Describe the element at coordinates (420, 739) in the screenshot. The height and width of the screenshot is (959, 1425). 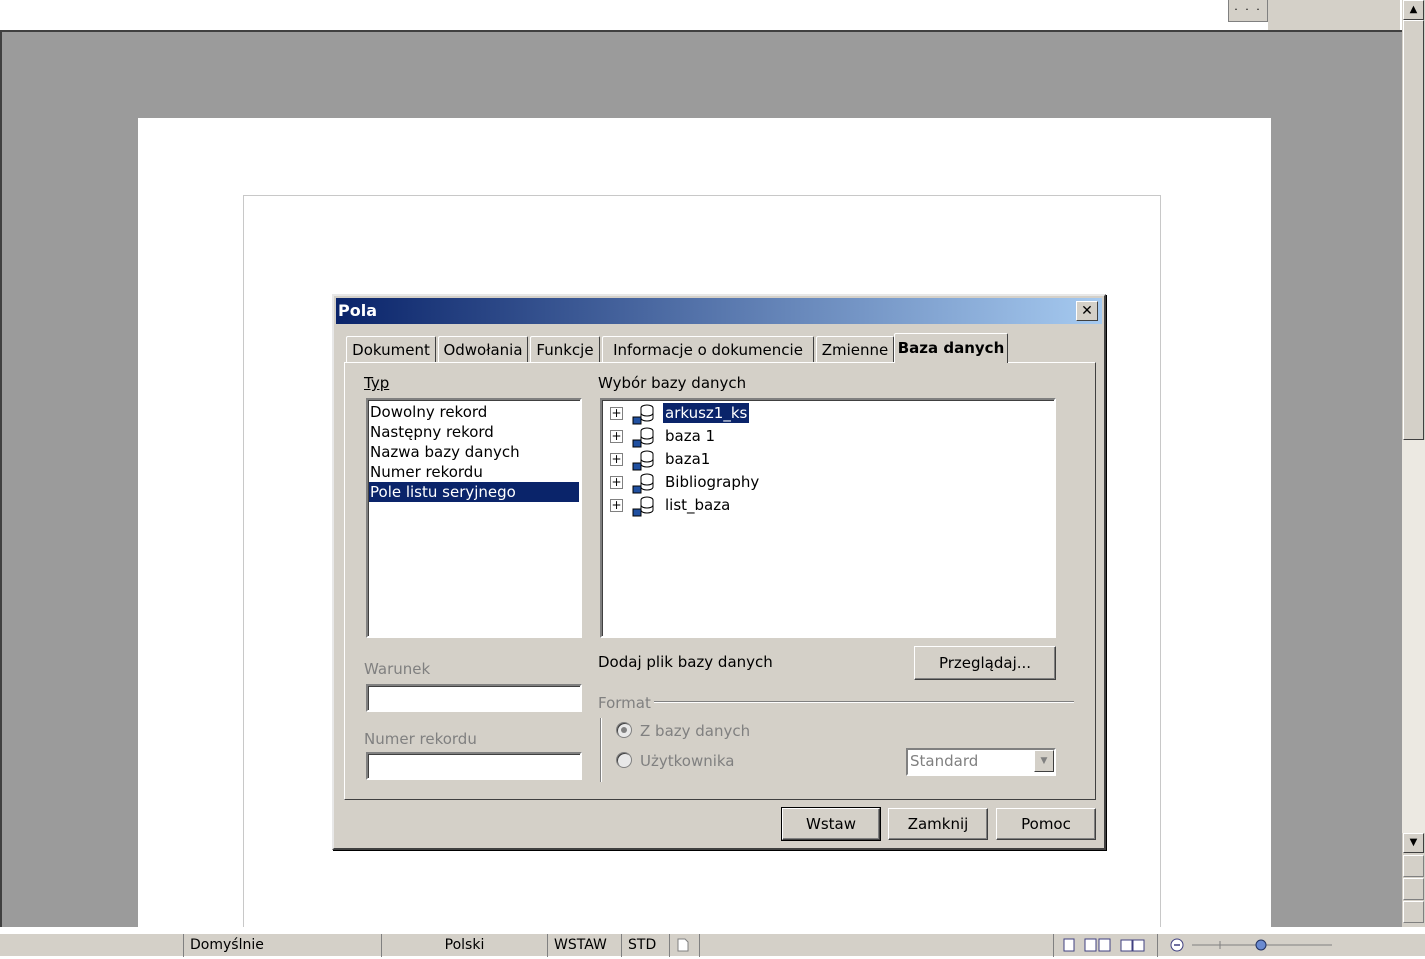
I see `record-number-label: Numer rekordu` at that location.